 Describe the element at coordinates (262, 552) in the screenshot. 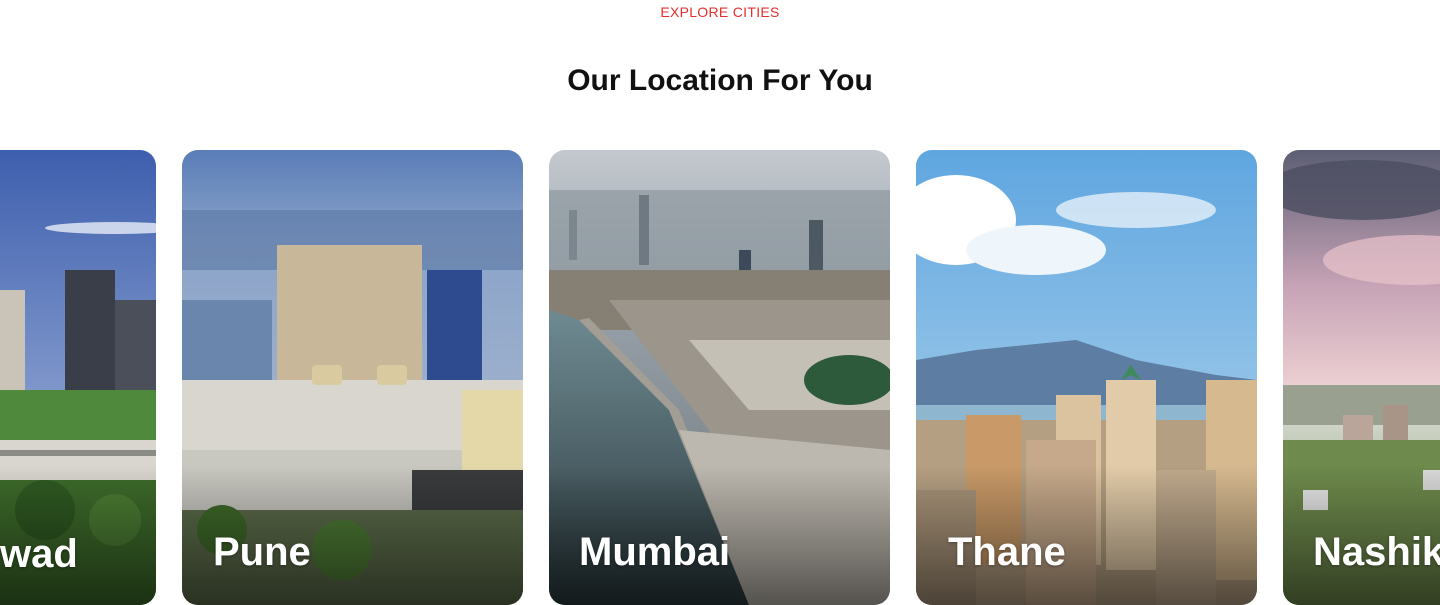

I see `city-name: Pune` at that location.